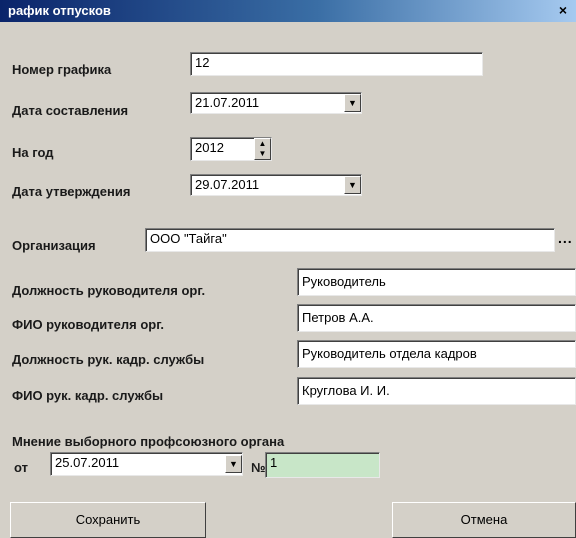 The height and width of the screenshot is (538, 576). I want to click on compile-date-field: 21.07.2011, so click(276, 103).